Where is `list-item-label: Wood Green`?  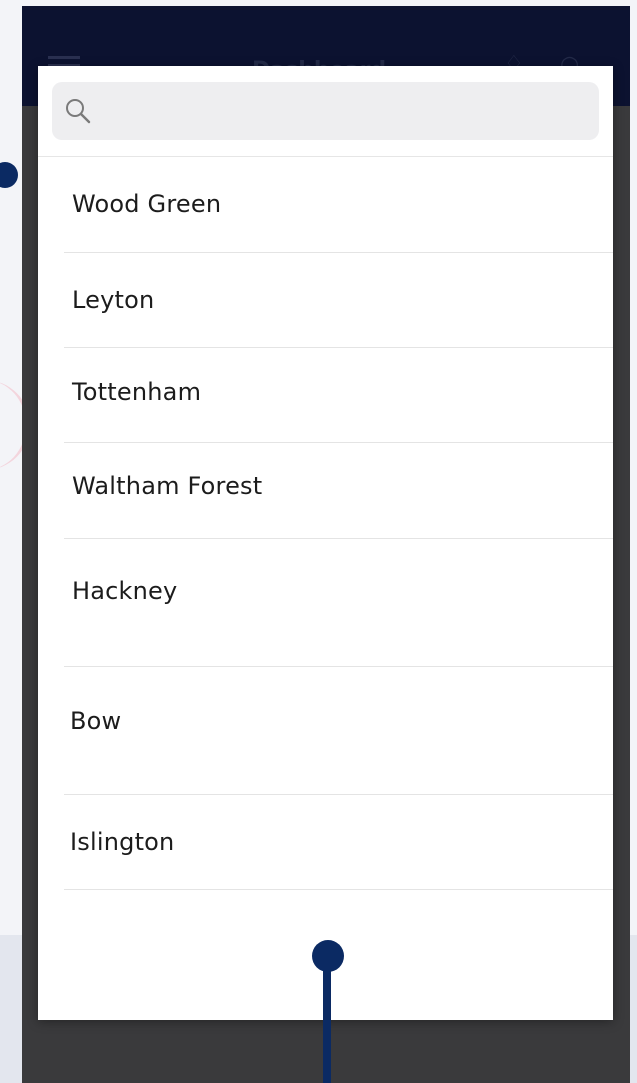
list-item-label: Wood Green is located at coordinates (147, 204).